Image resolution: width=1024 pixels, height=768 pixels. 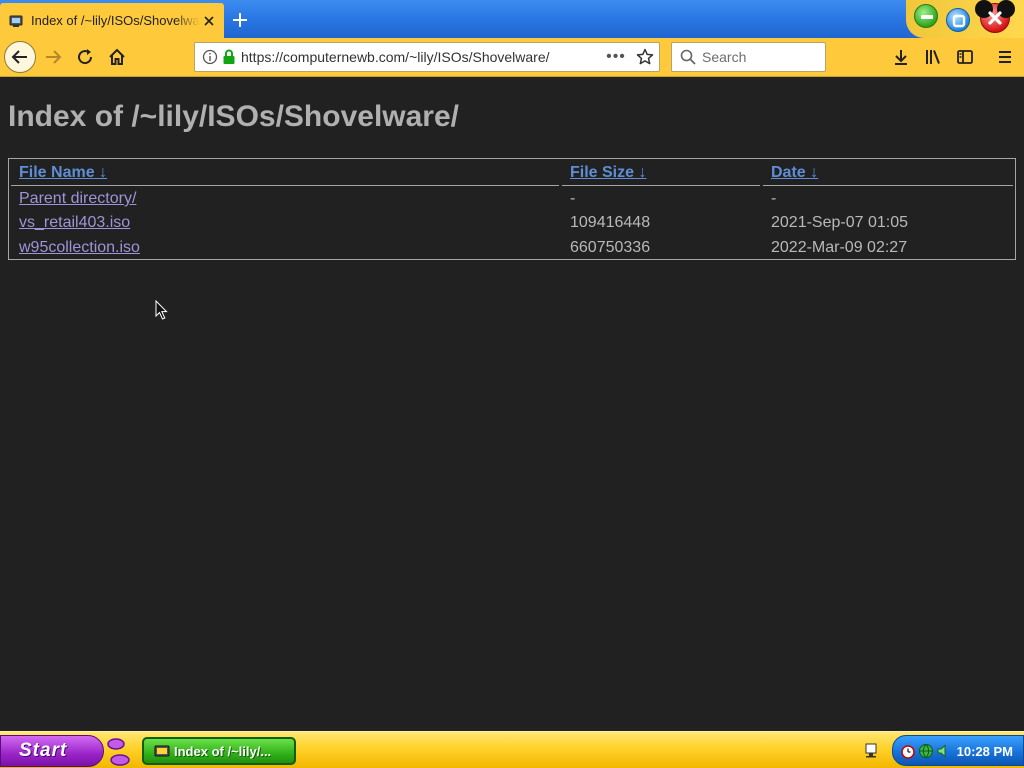 I want to click on alarm-clock-icon, so click(x=908, y=751).